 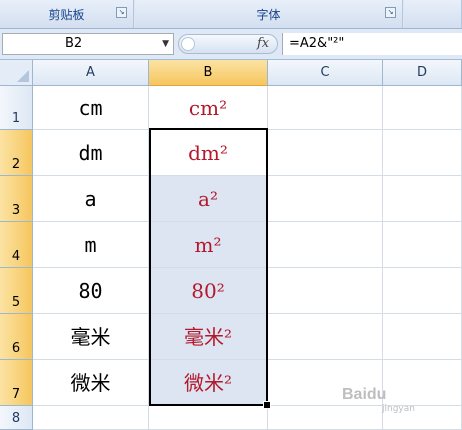 I want to click on watermark-subtext: jingyan, so click(x=398, y=409).